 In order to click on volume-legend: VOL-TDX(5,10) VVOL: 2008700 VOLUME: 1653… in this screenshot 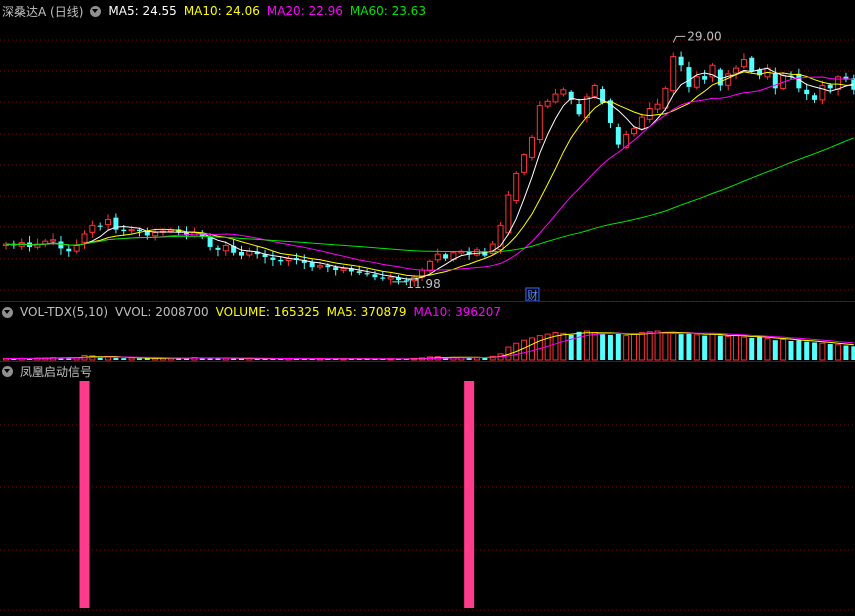, I will do `click(251, 312)`.